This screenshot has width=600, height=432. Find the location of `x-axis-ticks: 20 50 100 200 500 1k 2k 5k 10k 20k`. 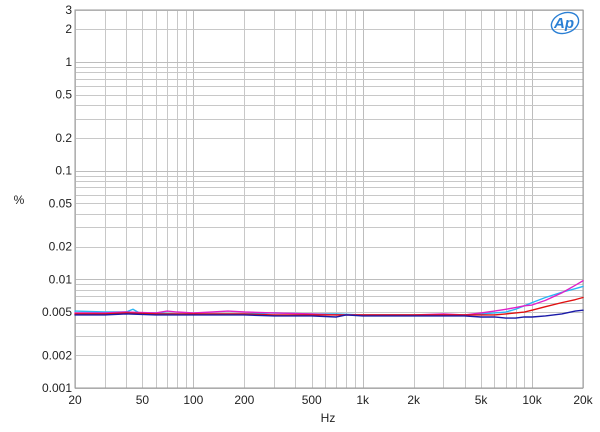

x-axis-ticks: 20 50 100 200 500 1k 2k 5k 10k 20k is located at coordinates (330, 400).